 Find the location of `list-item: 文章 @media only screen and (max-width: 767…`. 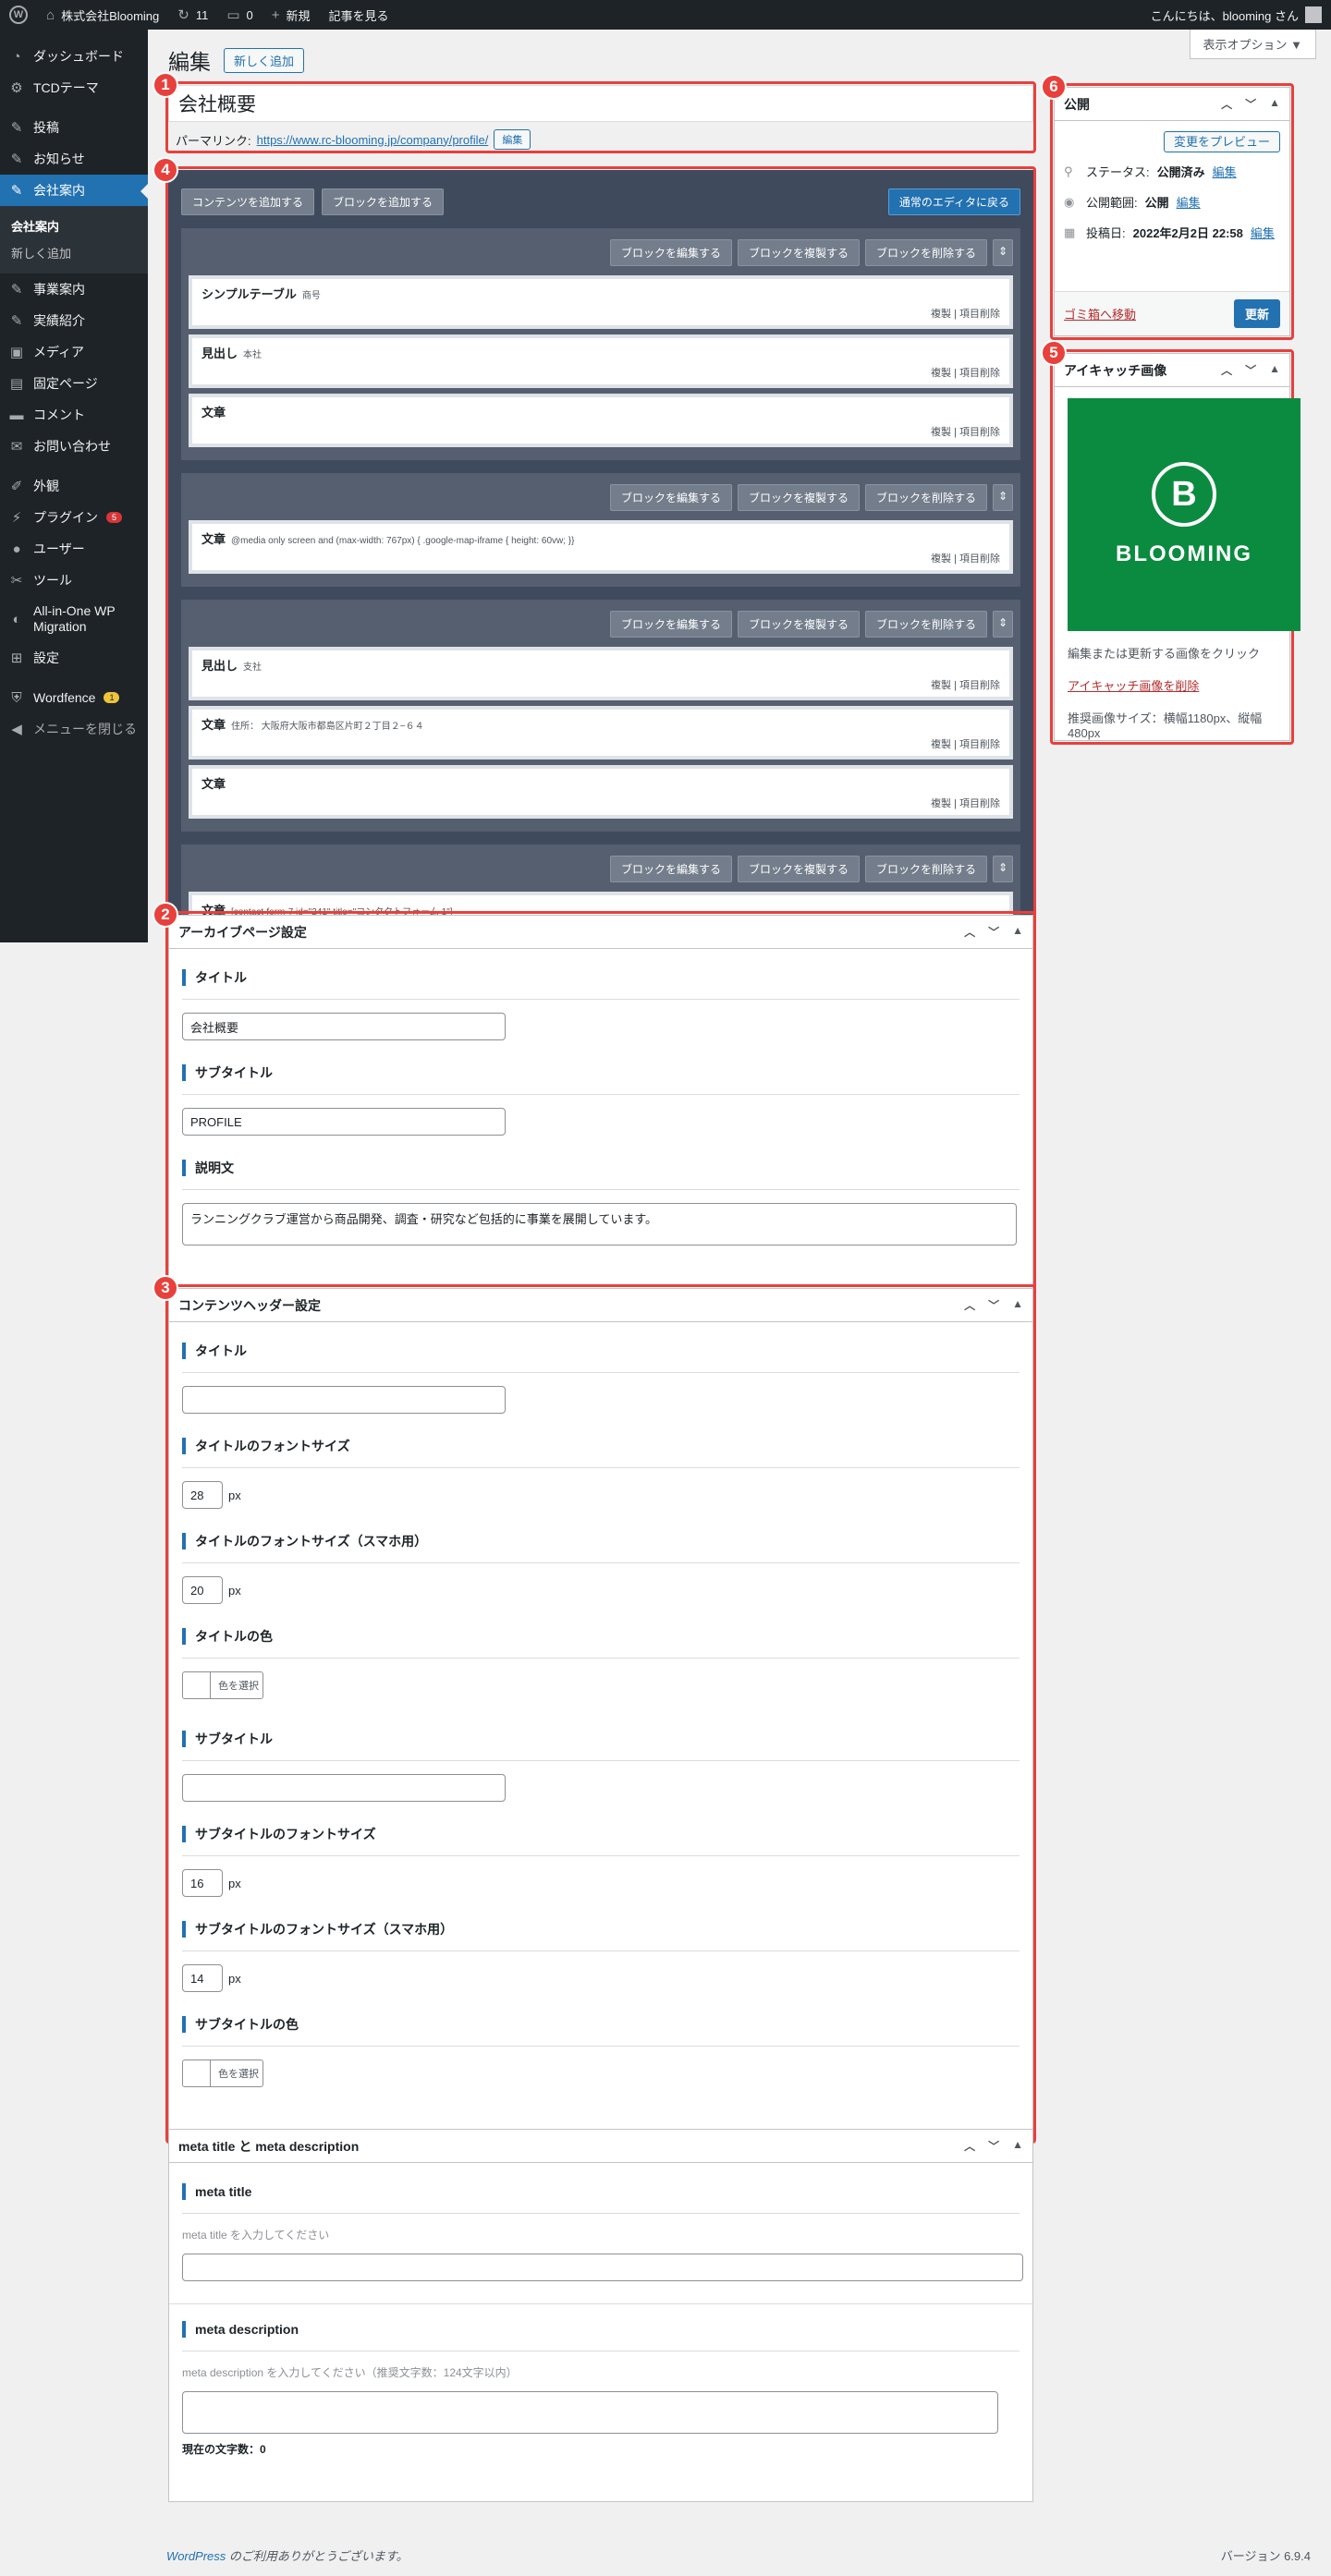

list-item: 文章 @media only screen and (max-width: 767… is located at coordinates (601, 547).